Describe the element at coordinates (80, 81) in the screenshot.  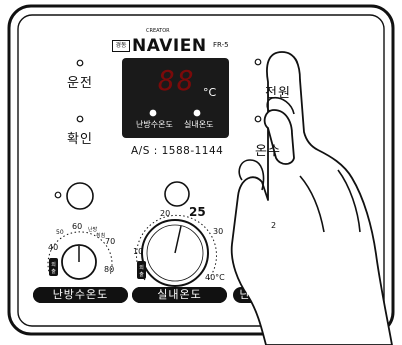
I see `power-operate-label: 운전` at that location.